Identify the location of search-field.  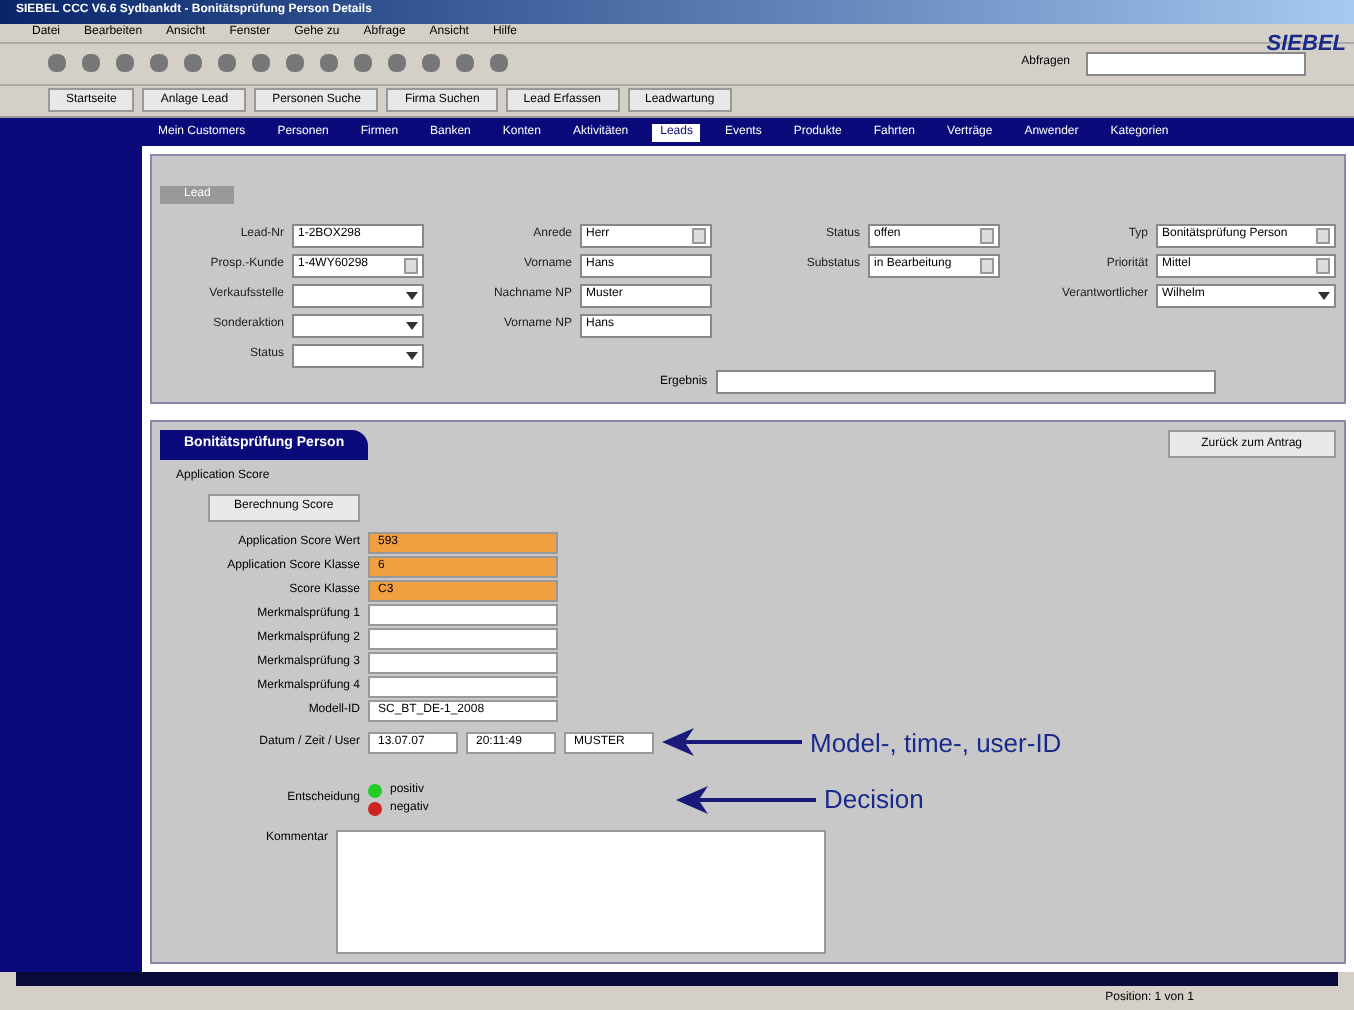
(1196, 63).